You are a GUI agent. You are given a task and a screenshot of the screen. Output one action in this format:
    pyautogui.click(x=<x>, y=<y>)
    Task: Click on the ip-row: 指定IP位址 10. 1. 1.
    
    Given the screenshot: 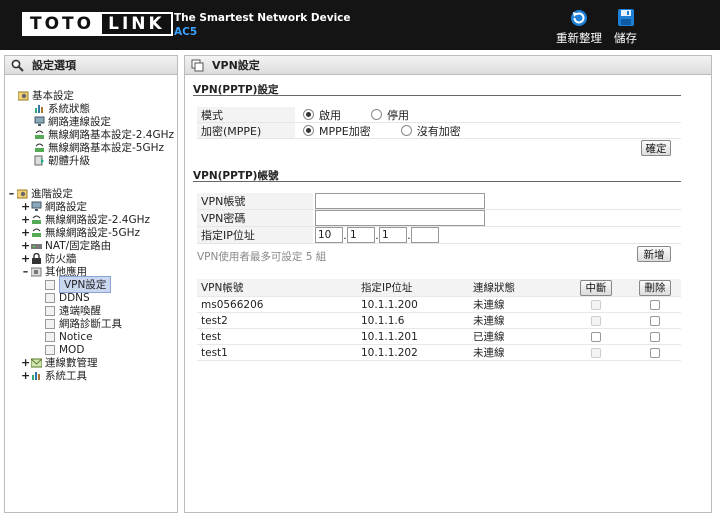 What is the action you would take?
    pyautogui.click(x=439, y=235)
    